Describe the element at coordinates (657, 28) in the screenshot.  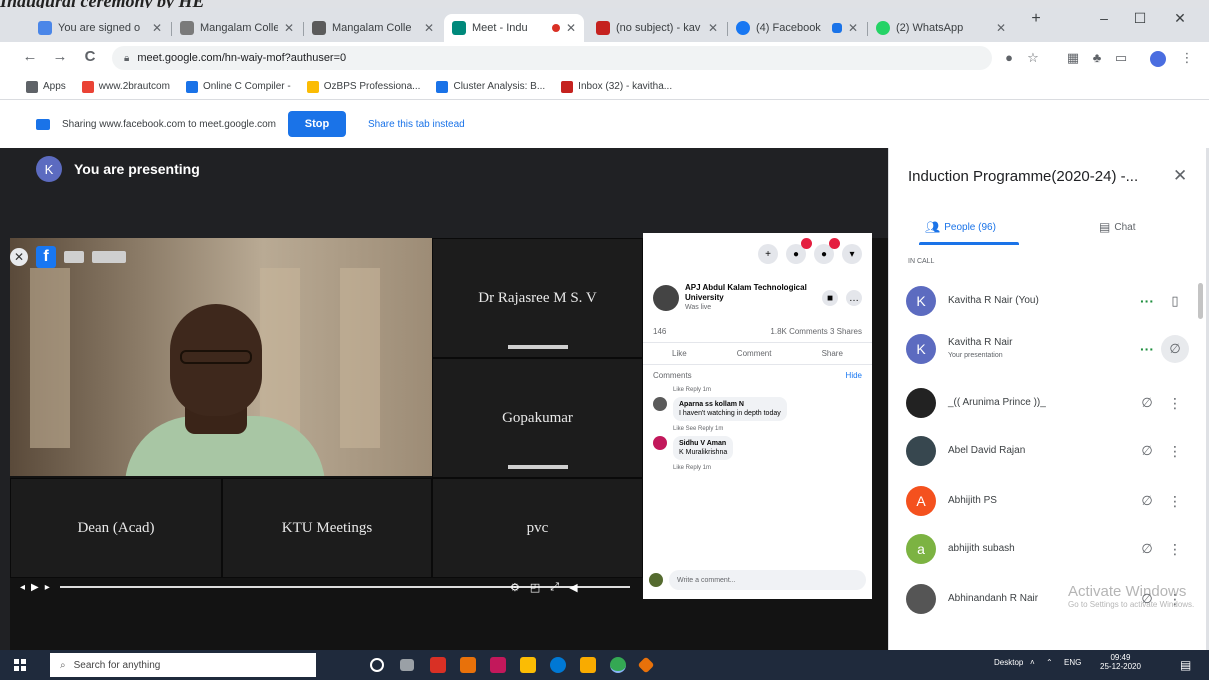
I see `tab-5: (no subject) - kav ✕` at that location.